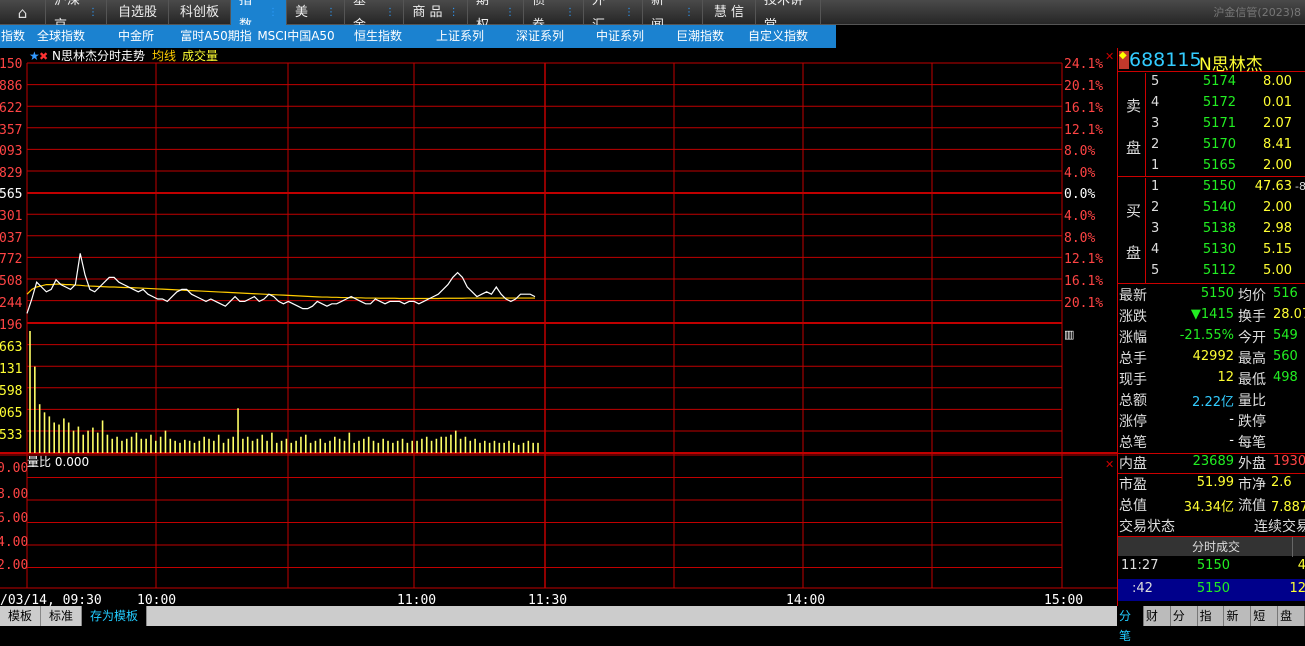 The image size is (1305, 646). Describe the element at coordinates (1277, 270) in the screenshot. I see `volume: 5.00` at that location.